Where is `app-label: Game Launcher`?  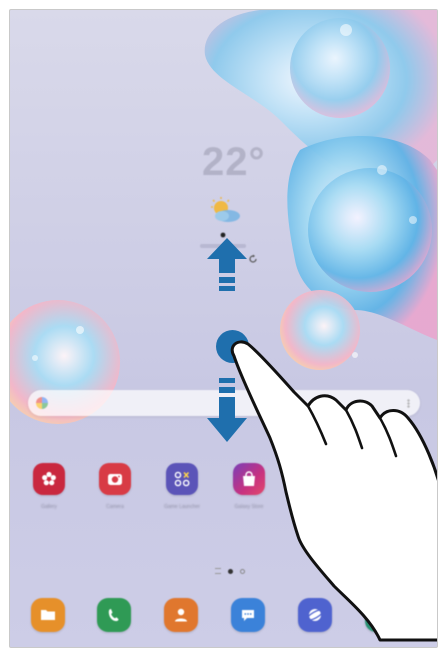 app-label: Game Launcher is located at coordinates (182, 507).